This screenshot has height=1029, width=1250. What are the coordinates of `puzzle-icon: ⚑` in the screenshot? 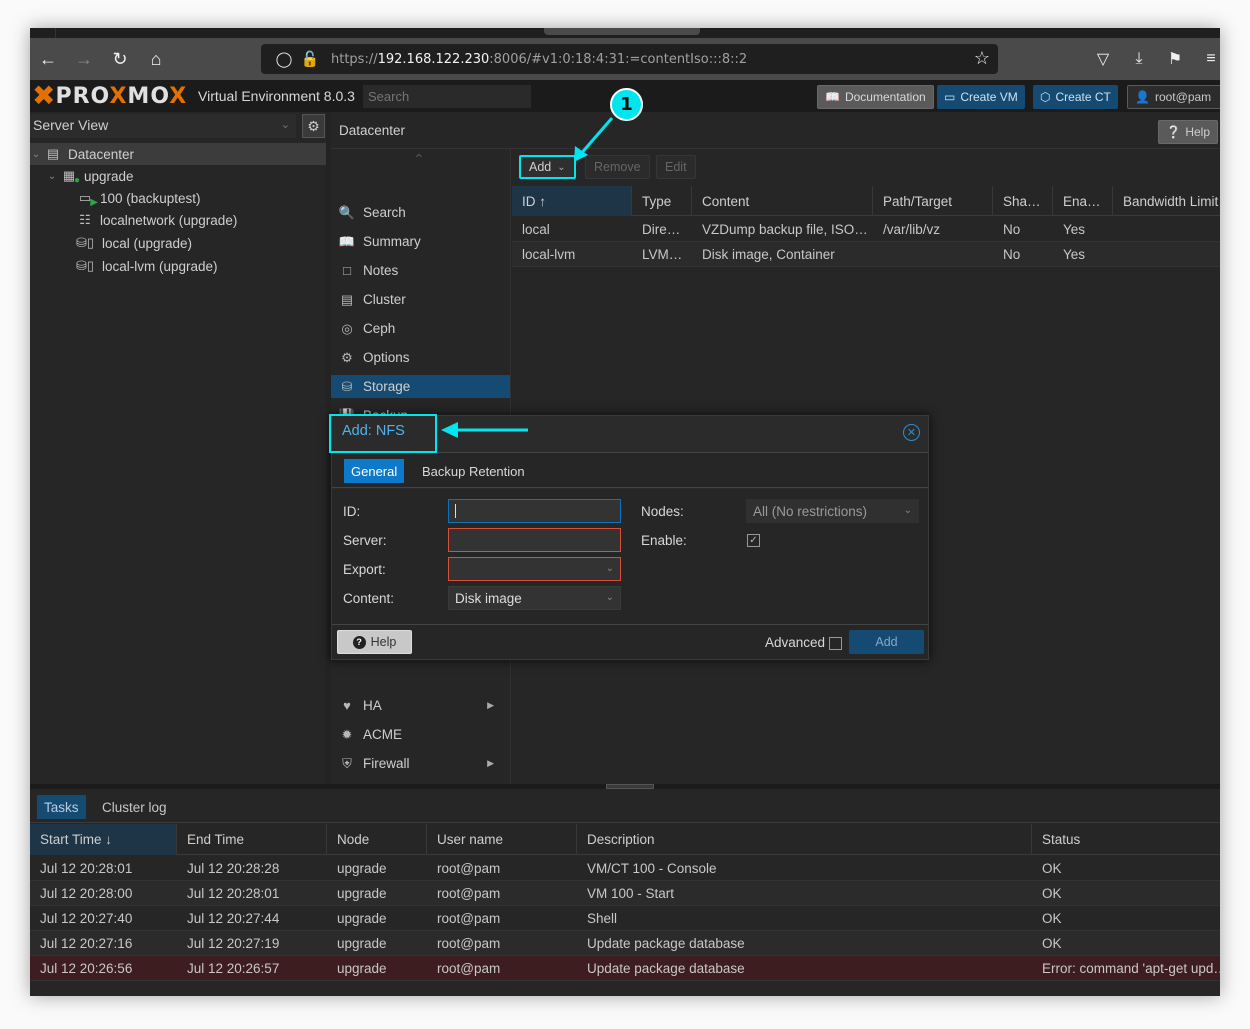 It's located at (1175, 59).